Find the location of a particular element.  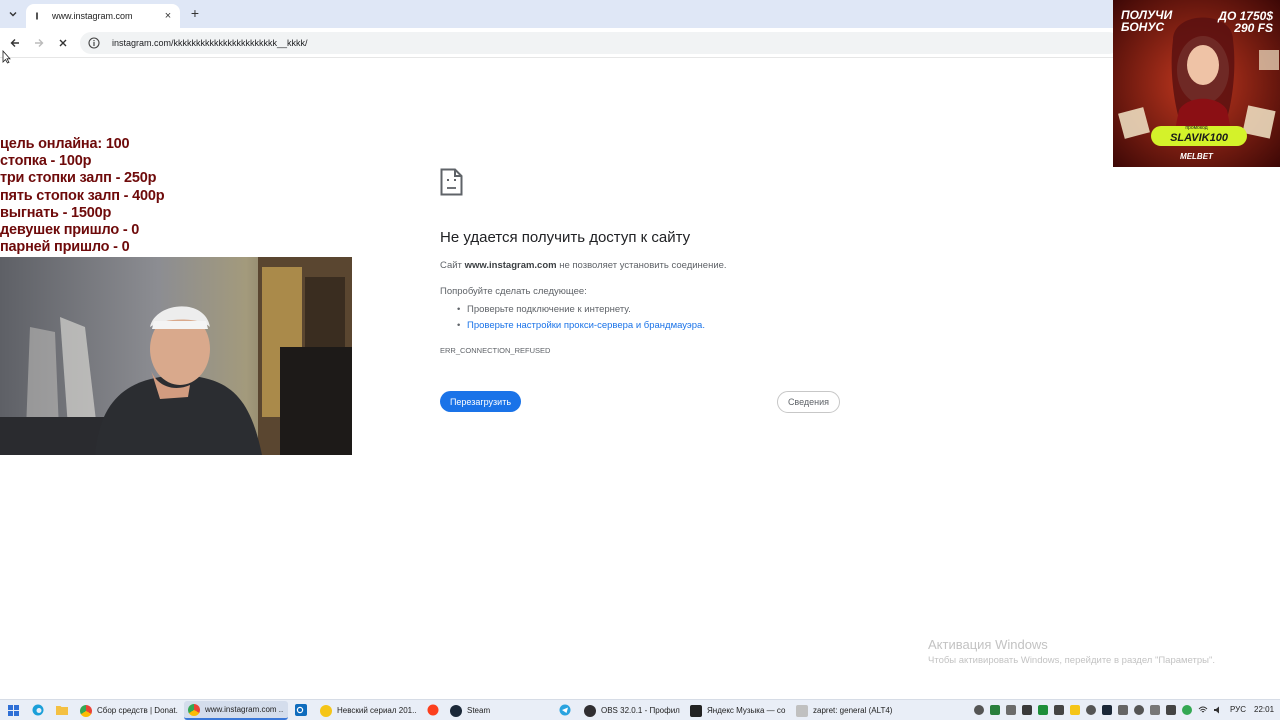

error-code: ERR_CONNECTION_REFUSED is located at coordinates (495, 350).